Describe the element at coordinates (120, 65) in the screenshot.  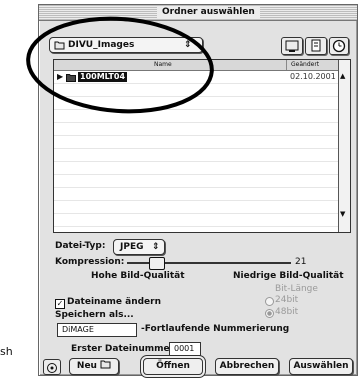
I see `highlight-ellipse` at that location.